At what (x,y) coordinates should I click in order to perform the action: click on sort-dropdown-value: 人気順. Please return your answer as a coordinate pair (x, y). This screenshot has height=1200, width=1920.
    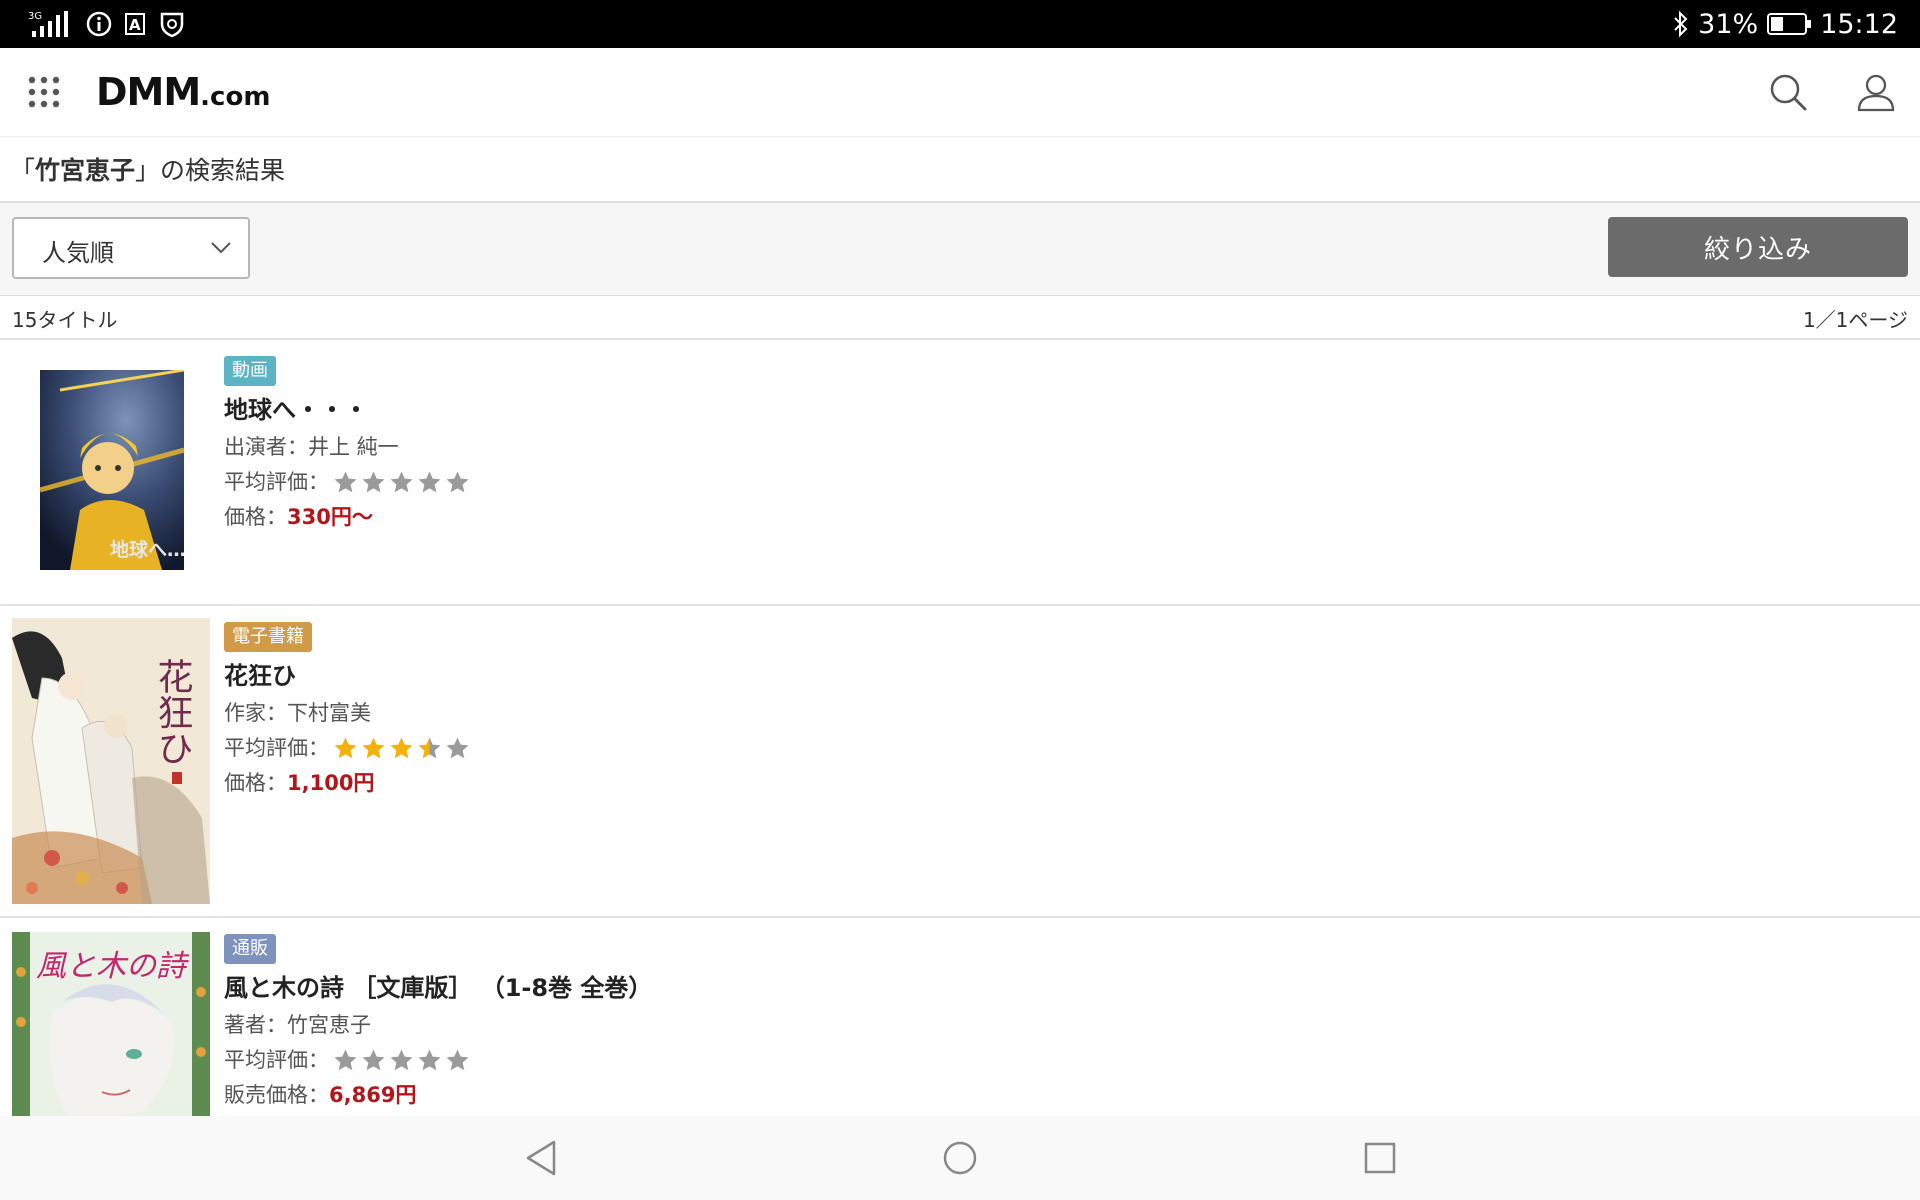
    Looking at the image, I should click on (78, 253).